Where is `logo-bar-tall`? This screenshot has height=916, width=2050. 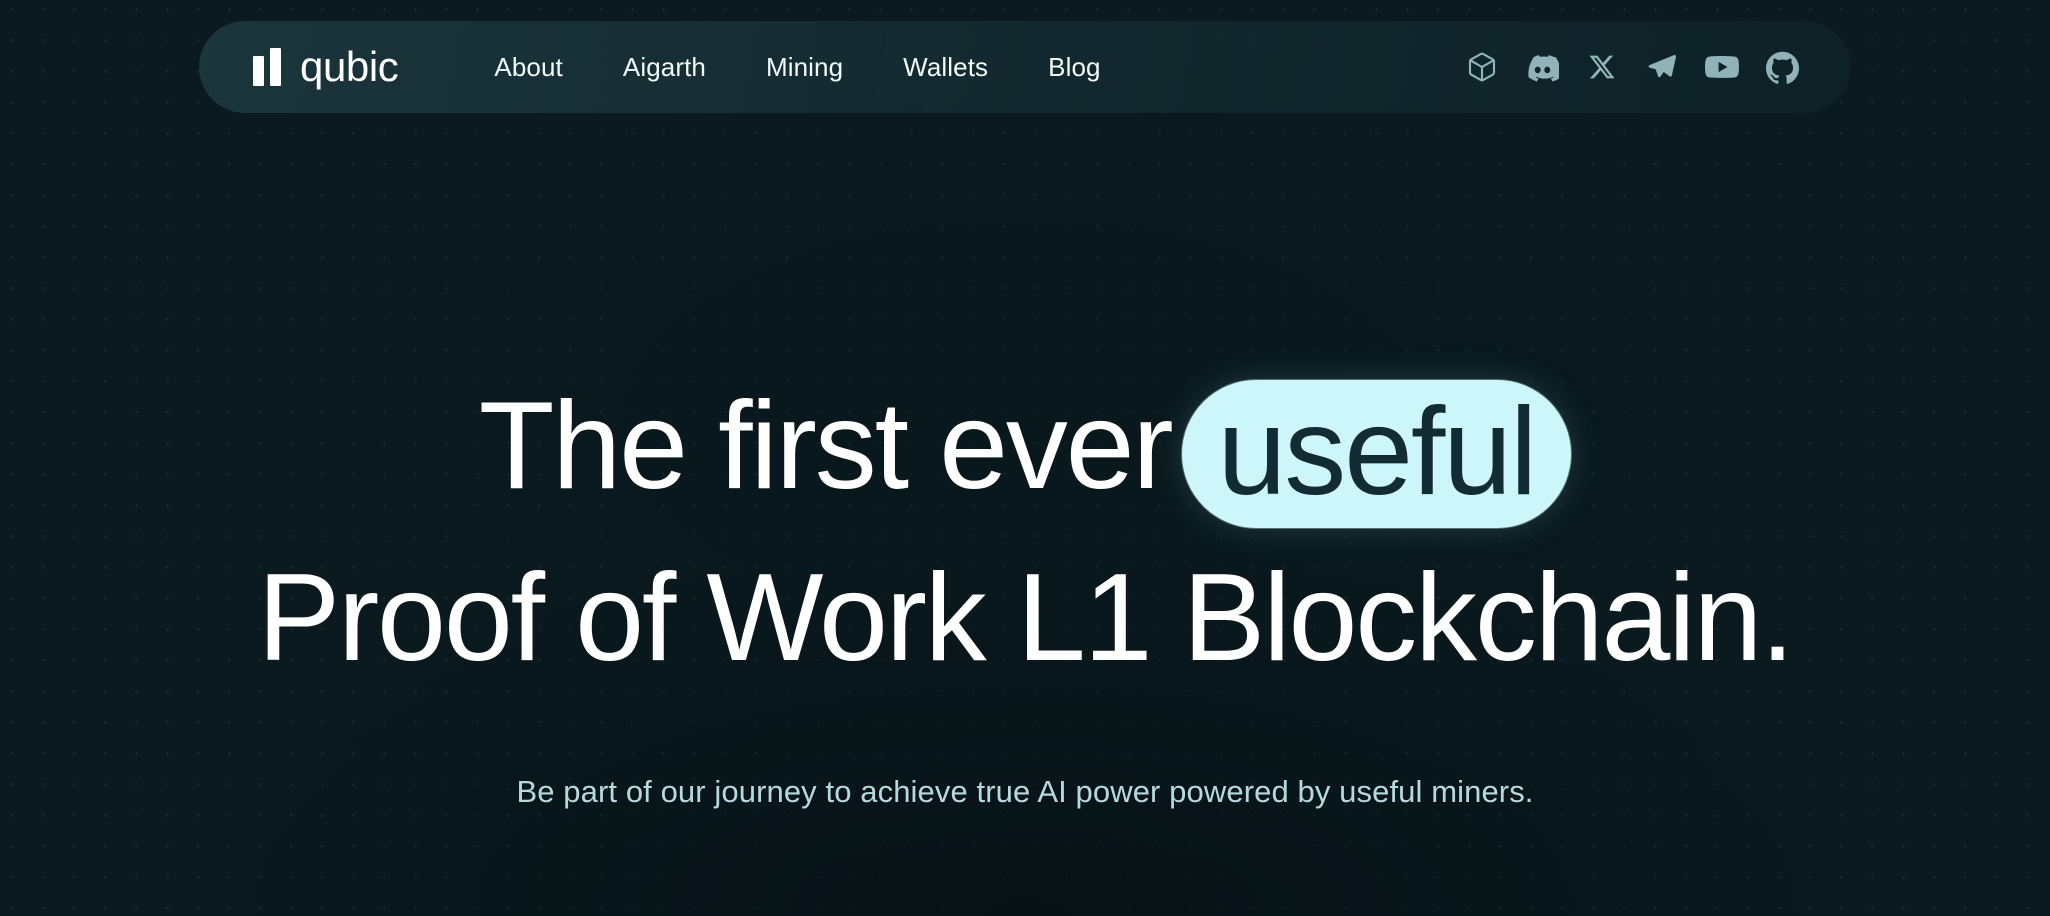 logo-bar-tall is located at coordinates (275, 67).